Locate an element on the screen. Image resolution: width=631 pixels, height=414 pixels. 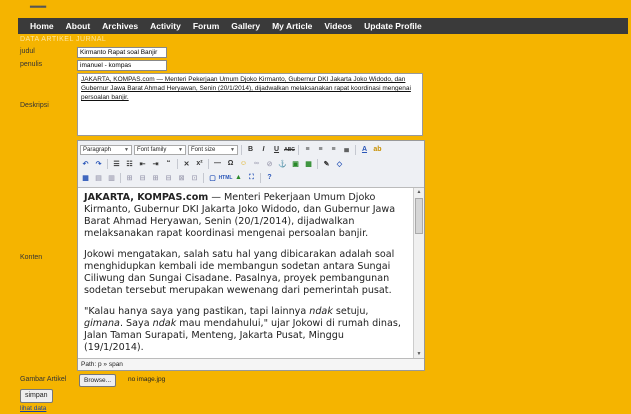
delete-col-icon: ⊟ is located at coordinates (168, 177).